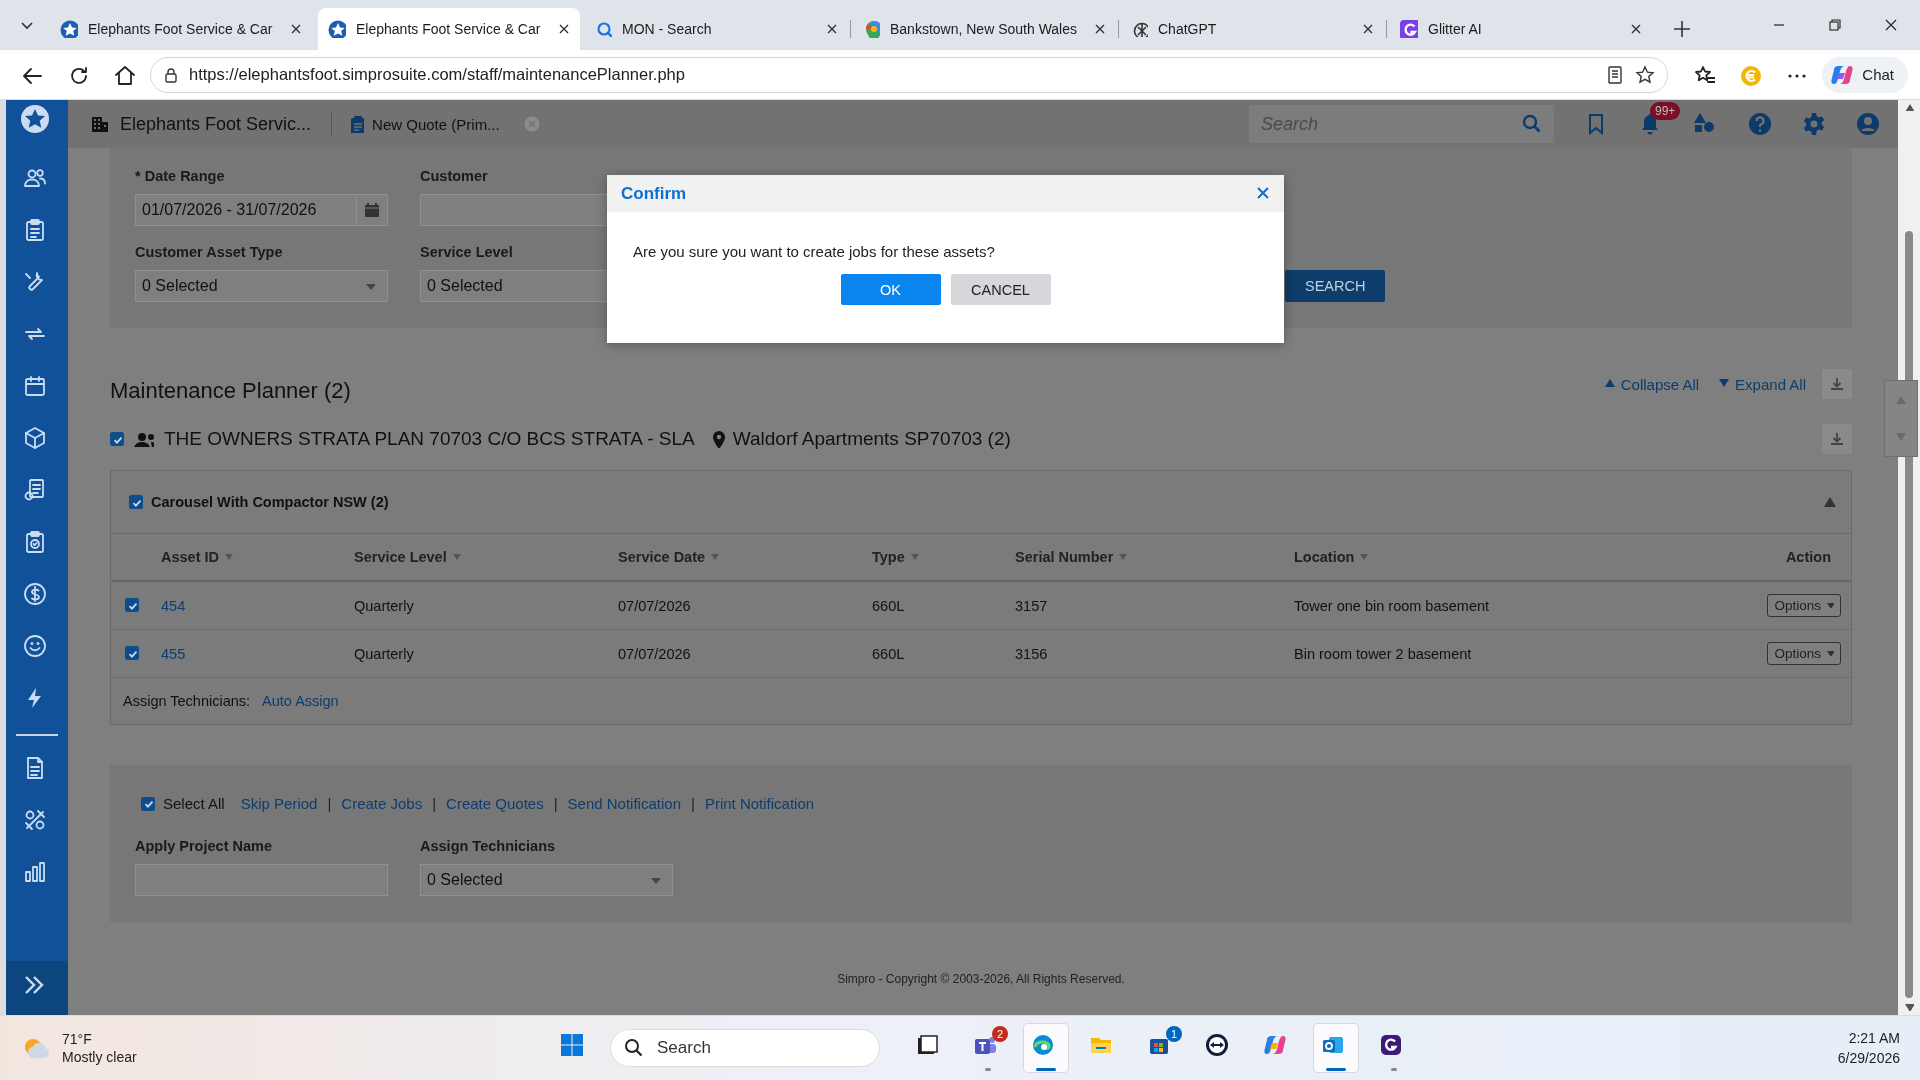 The width and height of the screenshot is (1920, 1080). I want to click on action-link: Skip Period, so click(279, 803).